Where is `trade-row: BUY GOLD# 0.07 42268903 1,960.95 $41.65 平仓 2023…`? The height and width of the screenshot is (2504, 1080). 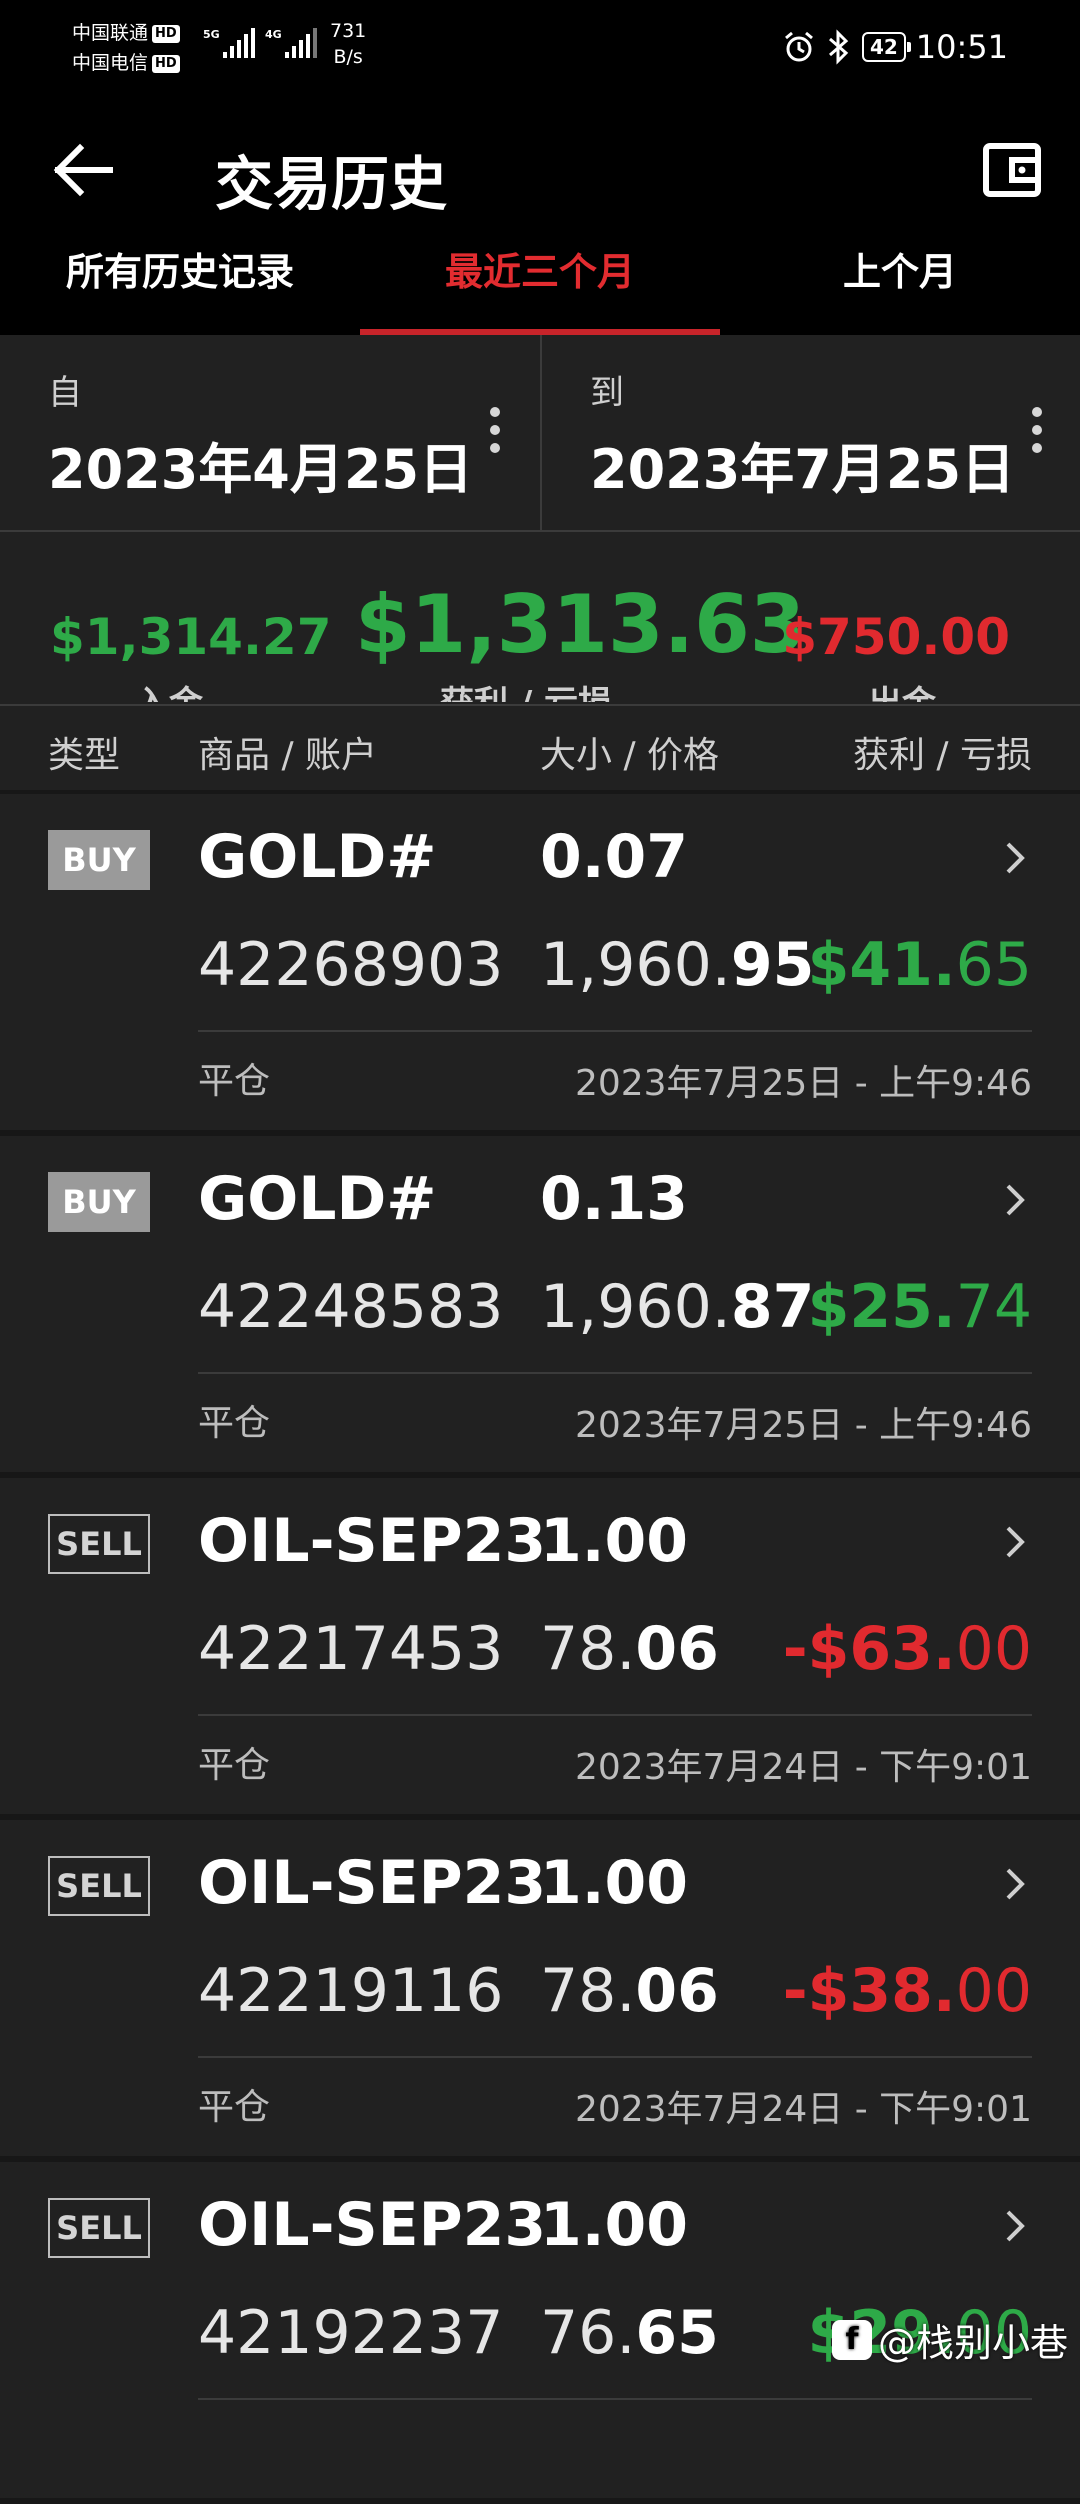 trade-row: BUY GOLD# 0.07 42268903 1,960.95 $41.65 平仓 2023… is located at coordinates (540, 964).